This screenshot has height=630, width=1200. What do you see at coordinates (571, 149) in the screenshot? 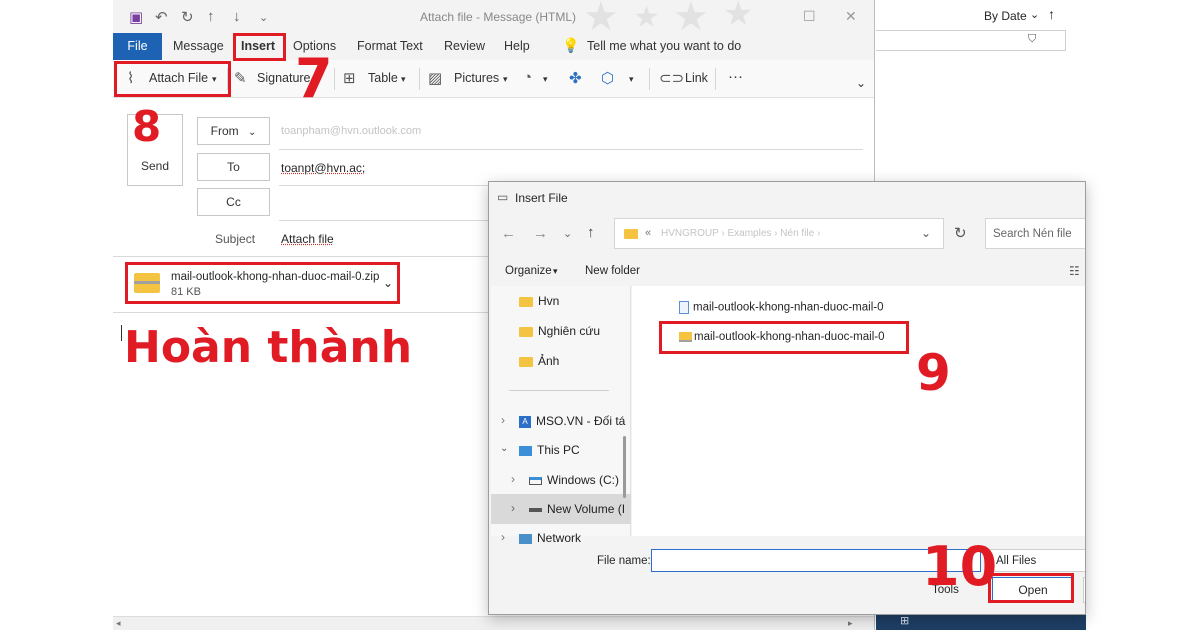
I see `field-divider` at bounding box center [571, 149].